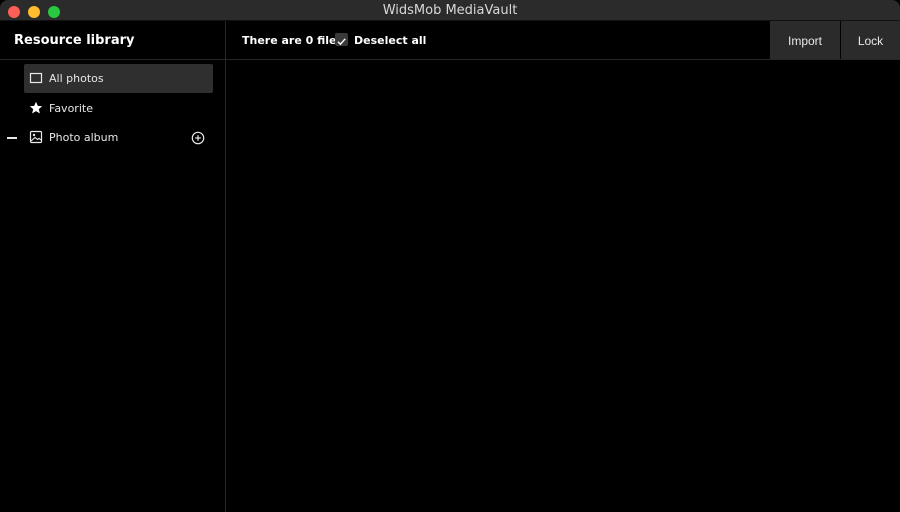 Image resolution: width=900 pixels, height=512 pixels. I want to click on window-title: WidsMob MediaVault, so click(450, 10).